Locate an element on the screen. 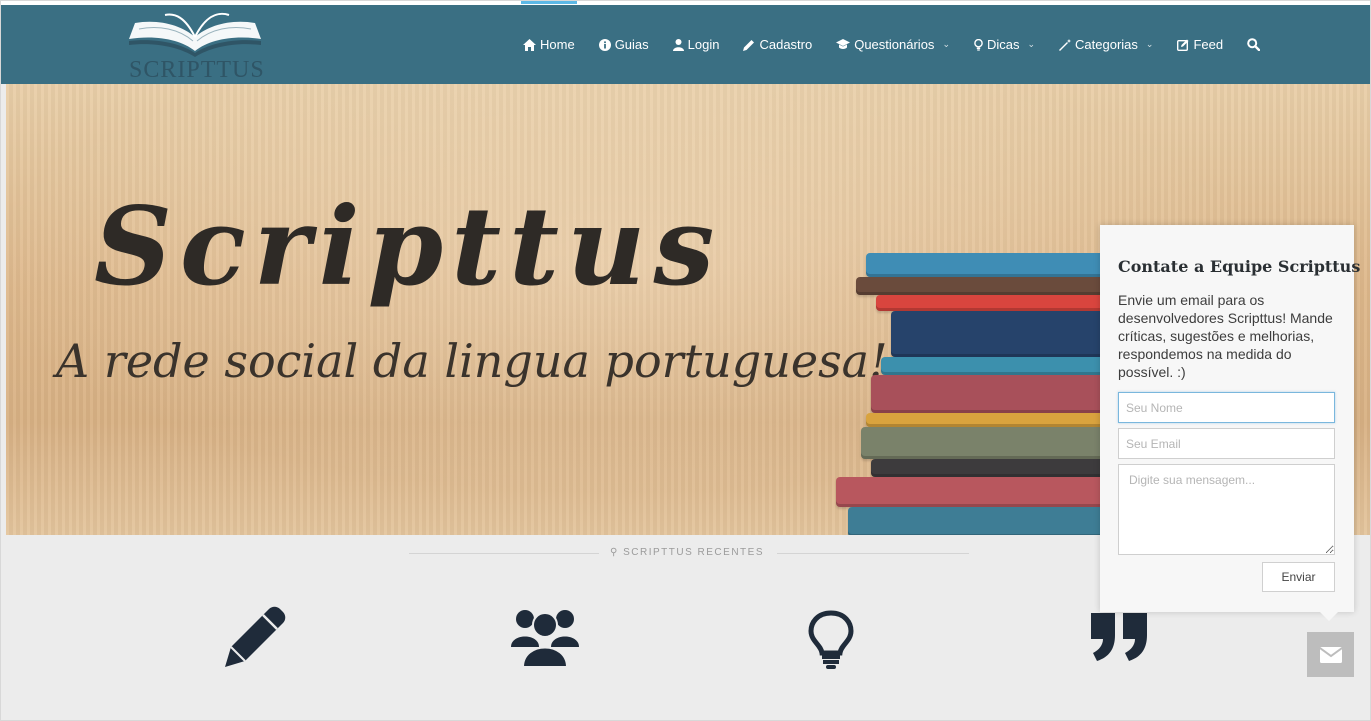  email-field is located at coordinates (1226, 443).